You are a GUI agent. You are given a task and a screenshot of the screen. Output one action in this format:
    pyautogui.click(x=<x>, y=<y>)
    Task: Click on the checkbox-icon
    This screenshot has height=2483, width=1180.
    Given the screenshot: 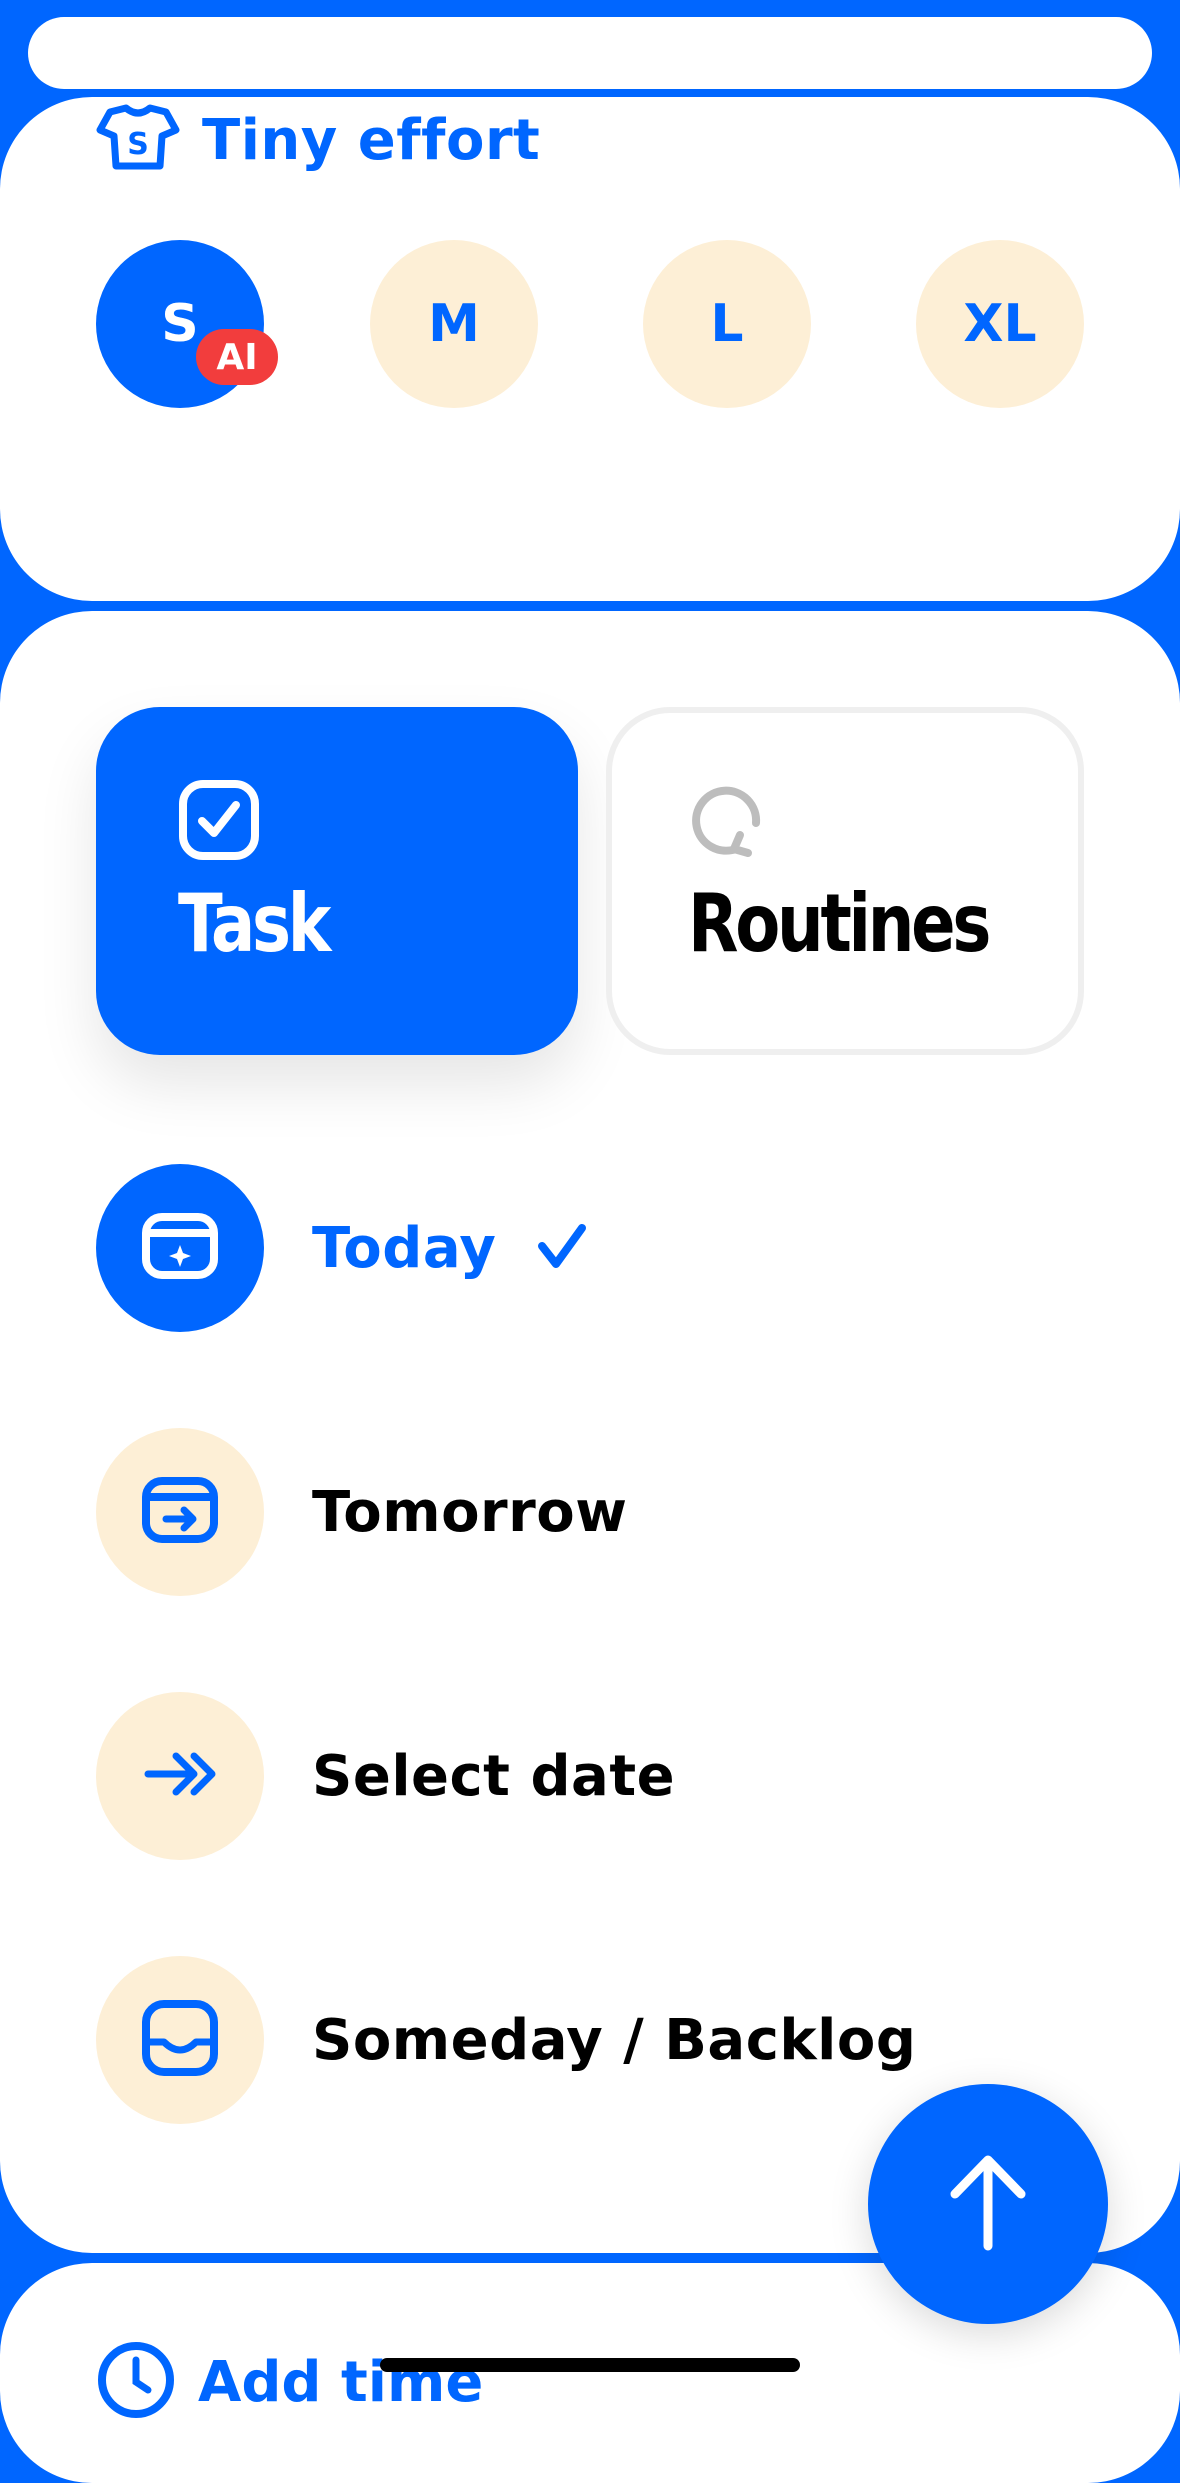 What is the action you would take?
    pyautogui.click(x=219, y=822)
    